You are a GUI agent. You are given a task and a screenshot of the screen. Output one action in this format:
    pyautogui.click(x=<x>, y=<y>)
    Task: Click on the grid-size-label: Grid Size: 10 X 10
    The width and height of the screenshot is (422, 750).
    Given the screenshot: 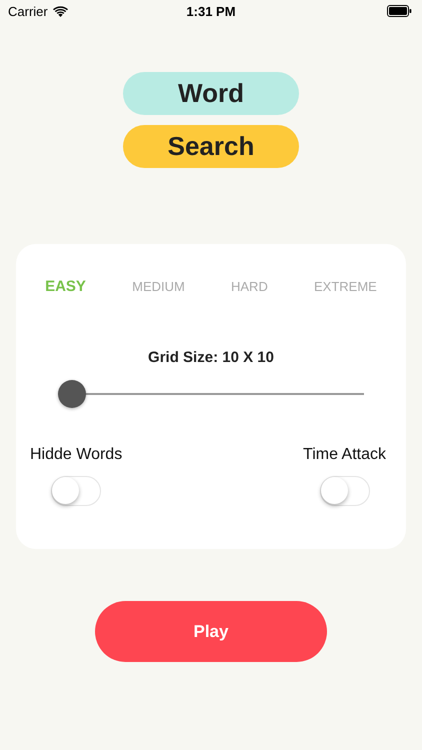 What is the action you would take?
    pyautogui.click(x=211, y=357)
    